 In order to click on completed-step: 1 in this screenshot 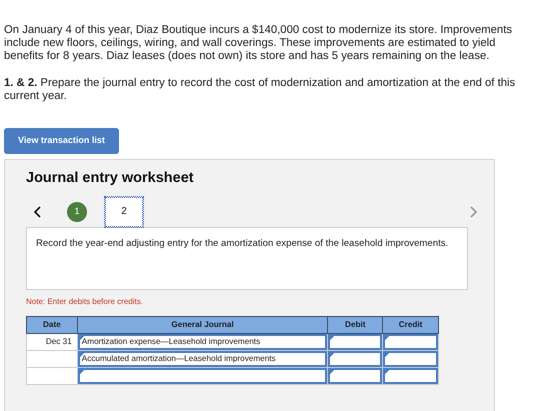, I will do `click(77, 212)`.